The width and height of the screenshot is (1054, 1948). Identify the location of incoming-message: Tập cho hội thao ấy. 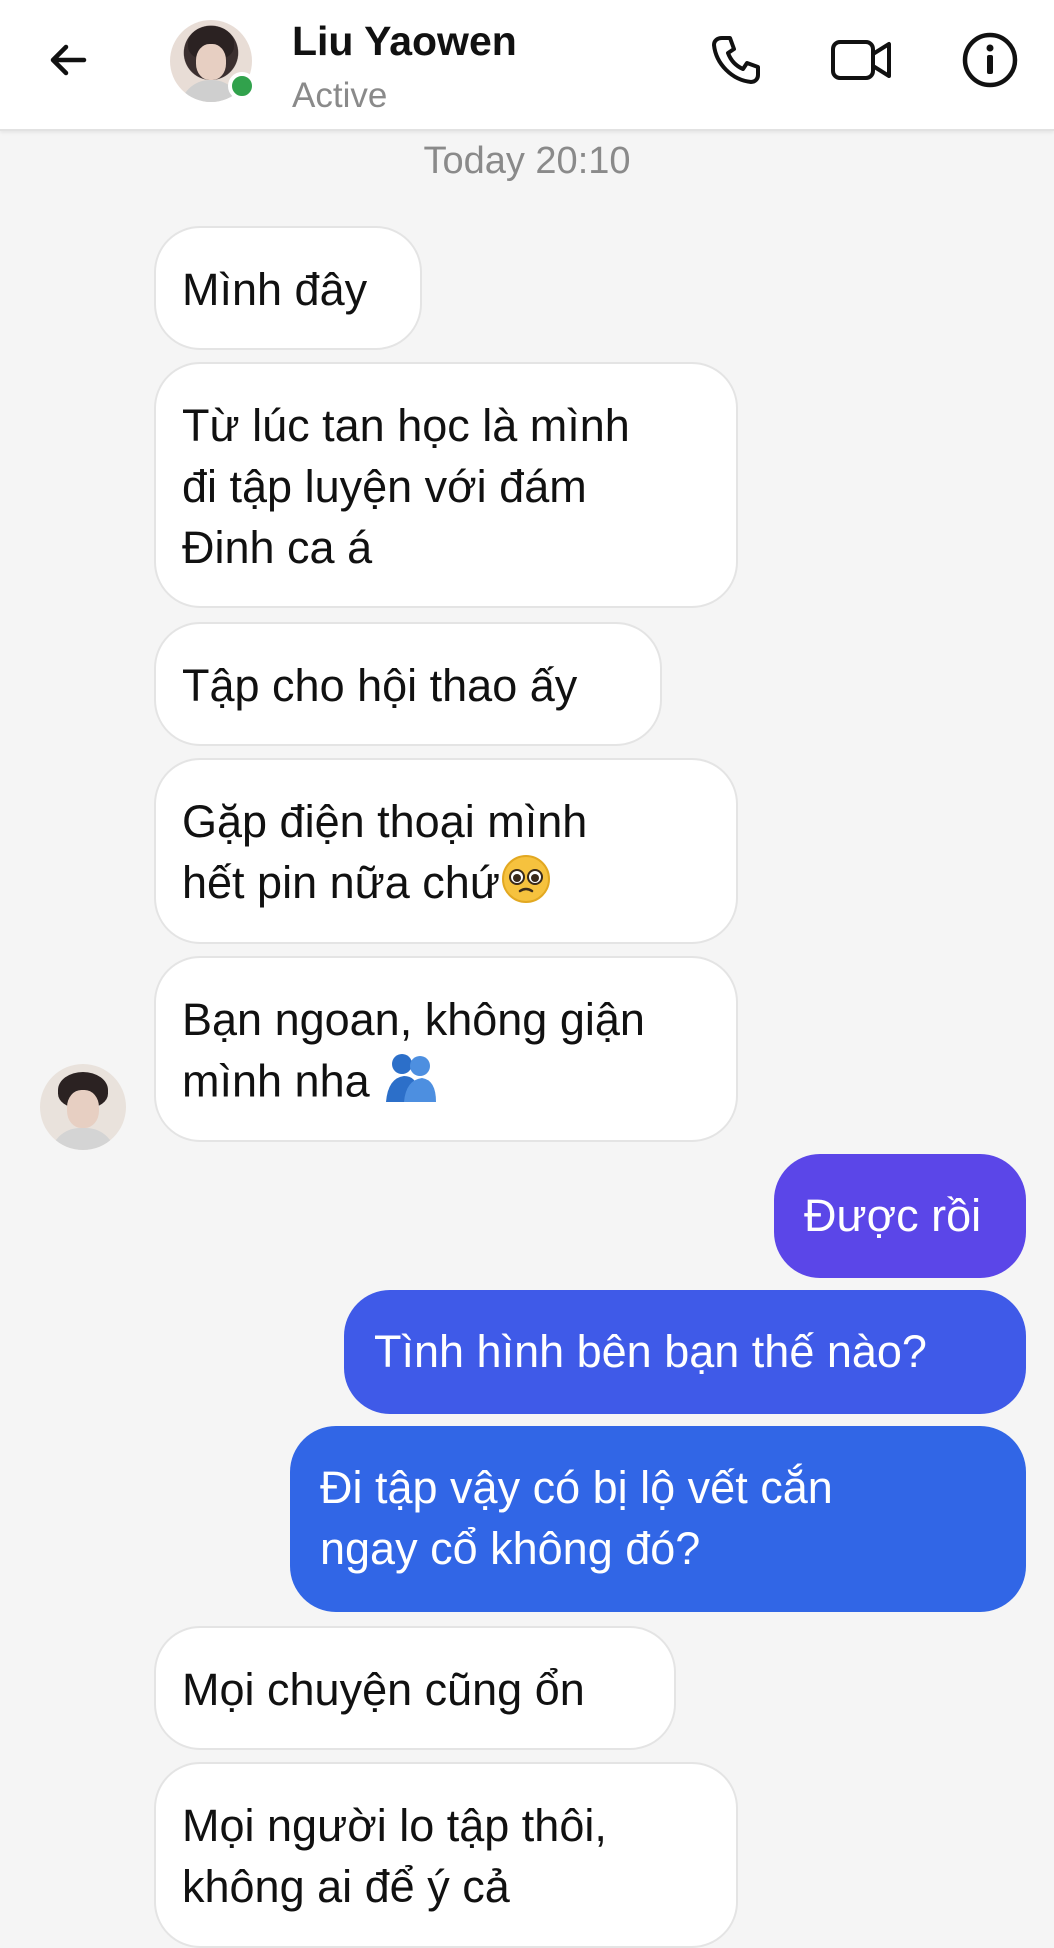
(408, 684).